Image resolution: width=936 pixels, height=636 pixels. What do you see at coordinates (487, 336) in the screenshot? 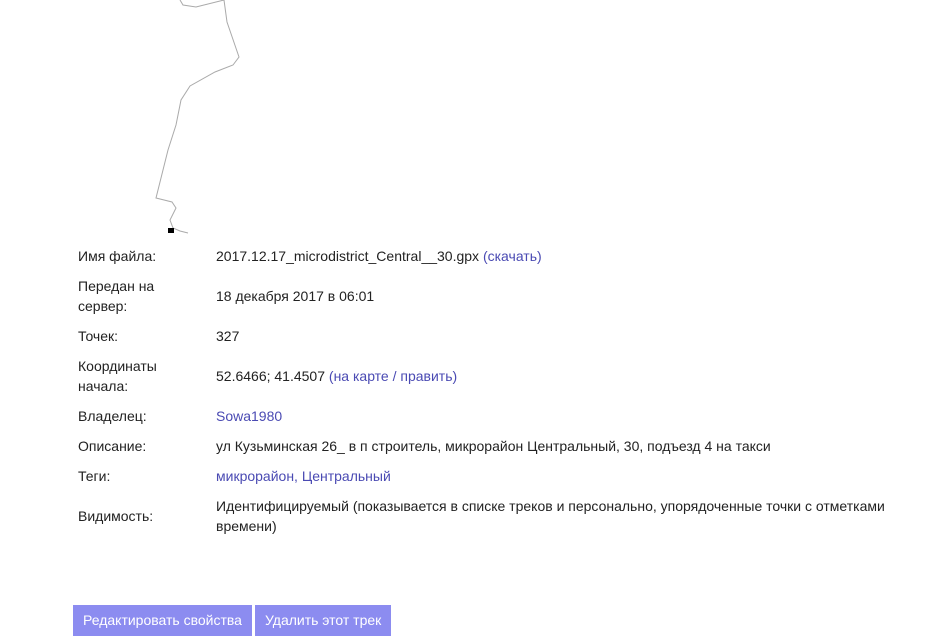
I see `row-points: Точек: 327` at bounding box center [487, 336].